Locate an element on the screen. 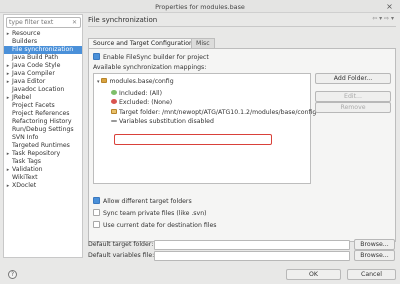 Image resolution: width=400 pixels, height=284 pixels. ok-button: OK is located at coordinates (313, 274).